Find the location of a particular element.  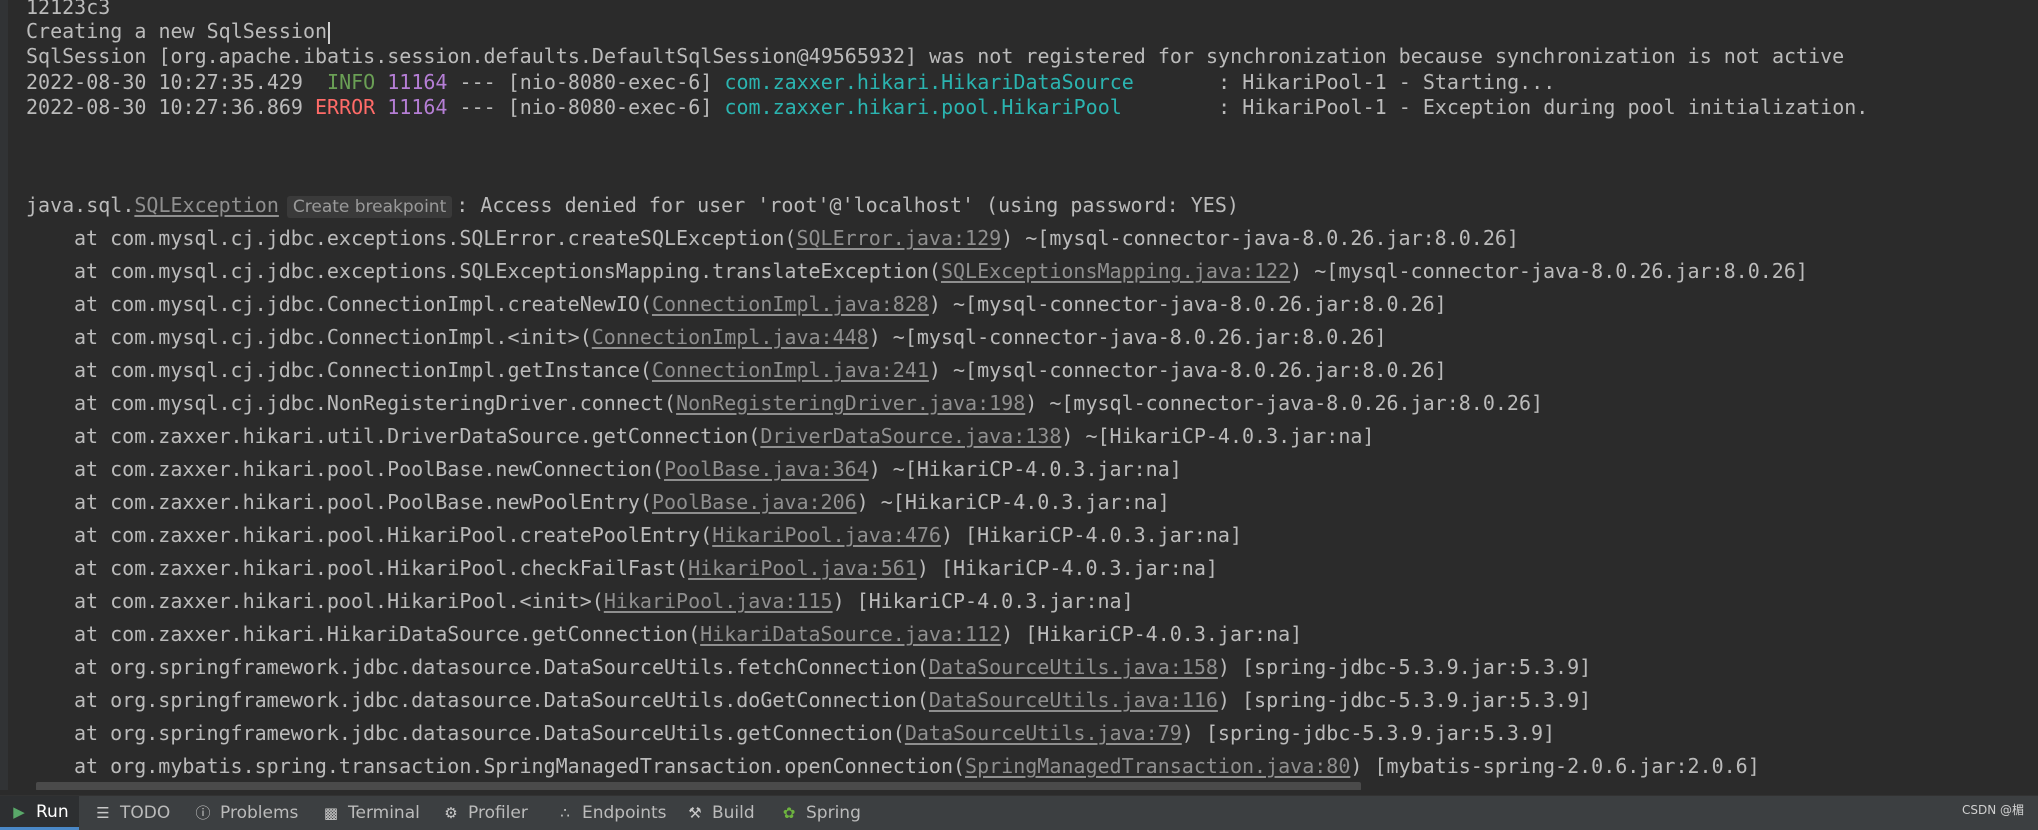

terminal-icon: ▩ is located at coordinates (331, 813).